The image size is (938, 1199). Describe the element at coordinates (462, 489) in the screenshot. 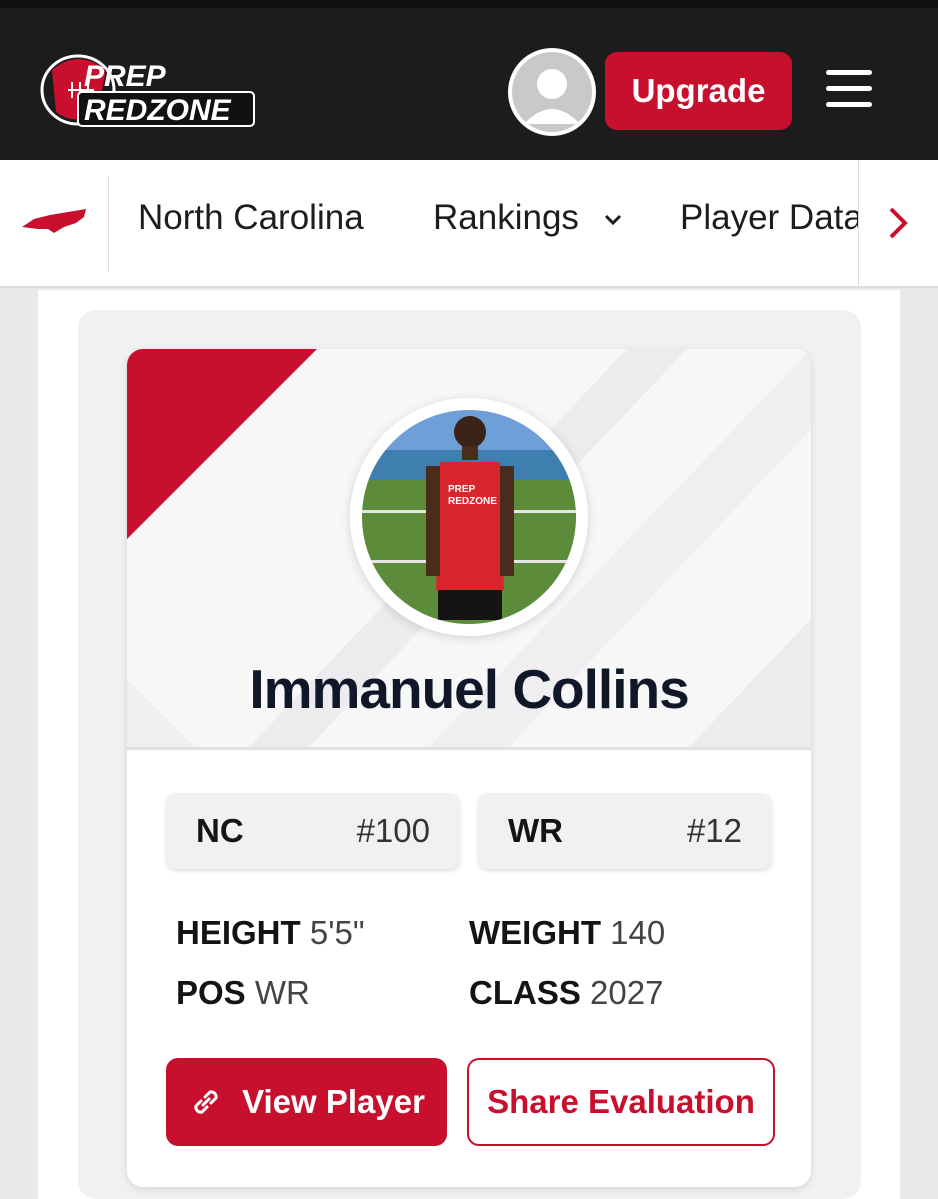

I see `jersey-text-prep: PREP` at that location.